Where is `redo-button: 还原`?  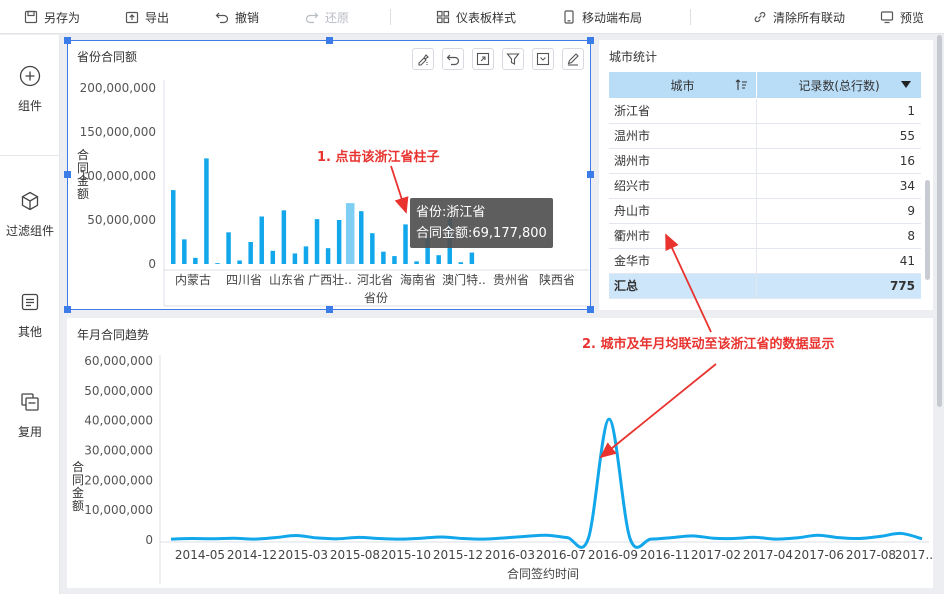 redo-button: 还原 is located at coordinates (327, 17).